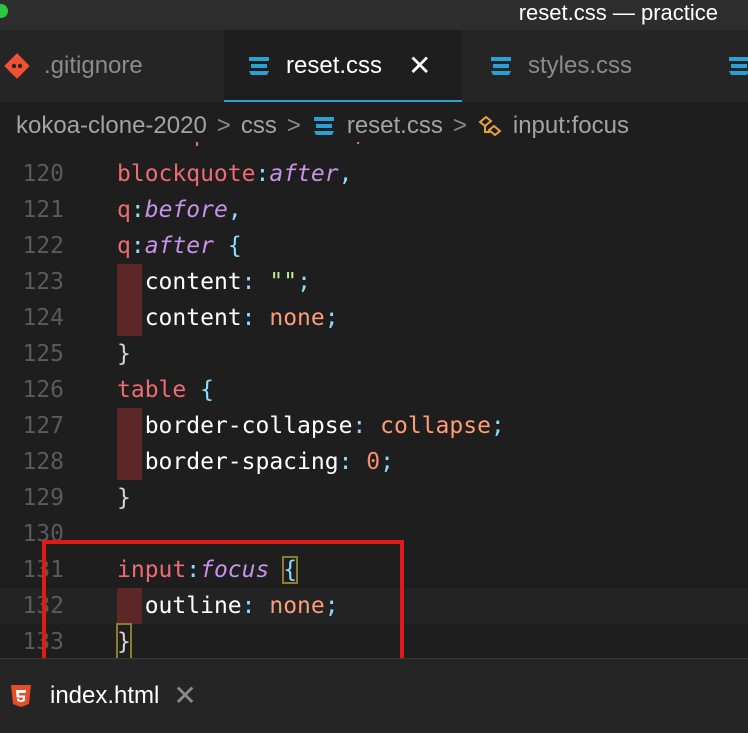  Describe the element at coordinates (374, 246) in the screenshot. I see `code-line: 122 q:after {` at that location.